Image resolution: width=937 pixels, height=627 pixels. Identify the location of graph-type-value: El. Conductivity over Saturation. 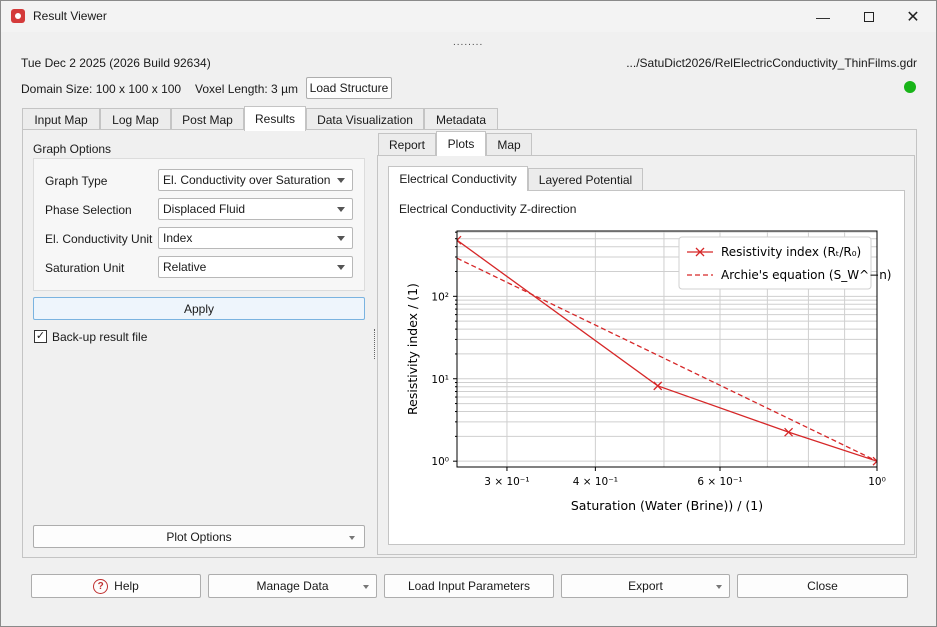
(247, 180).